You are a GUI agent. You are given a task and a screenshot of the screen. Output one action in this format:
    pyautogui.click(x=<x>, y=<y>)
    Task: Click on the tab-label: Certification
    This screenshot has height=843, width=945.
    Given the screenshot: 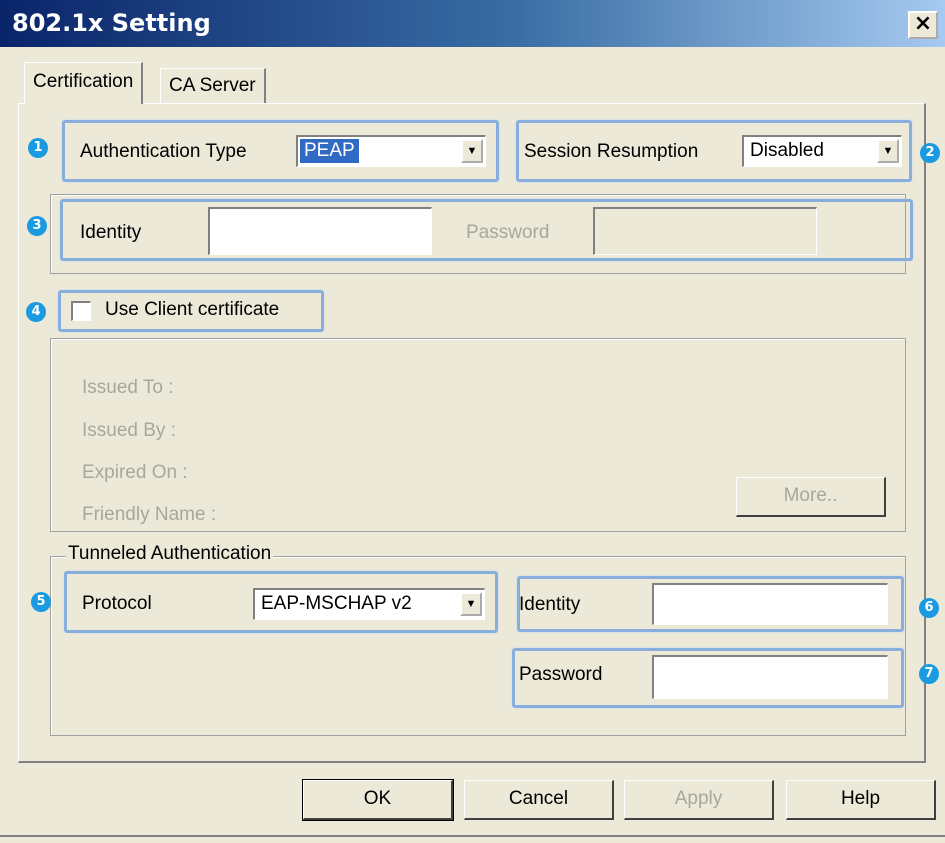 What is the action you would take?
    pyautogui.click(x=83, y=81)
    